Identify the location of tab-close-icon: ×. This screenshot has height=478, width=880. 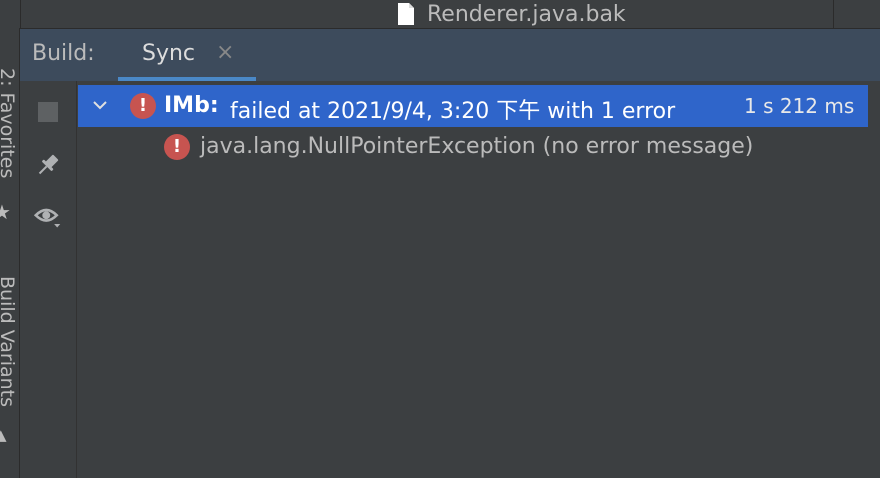
(225, 53).